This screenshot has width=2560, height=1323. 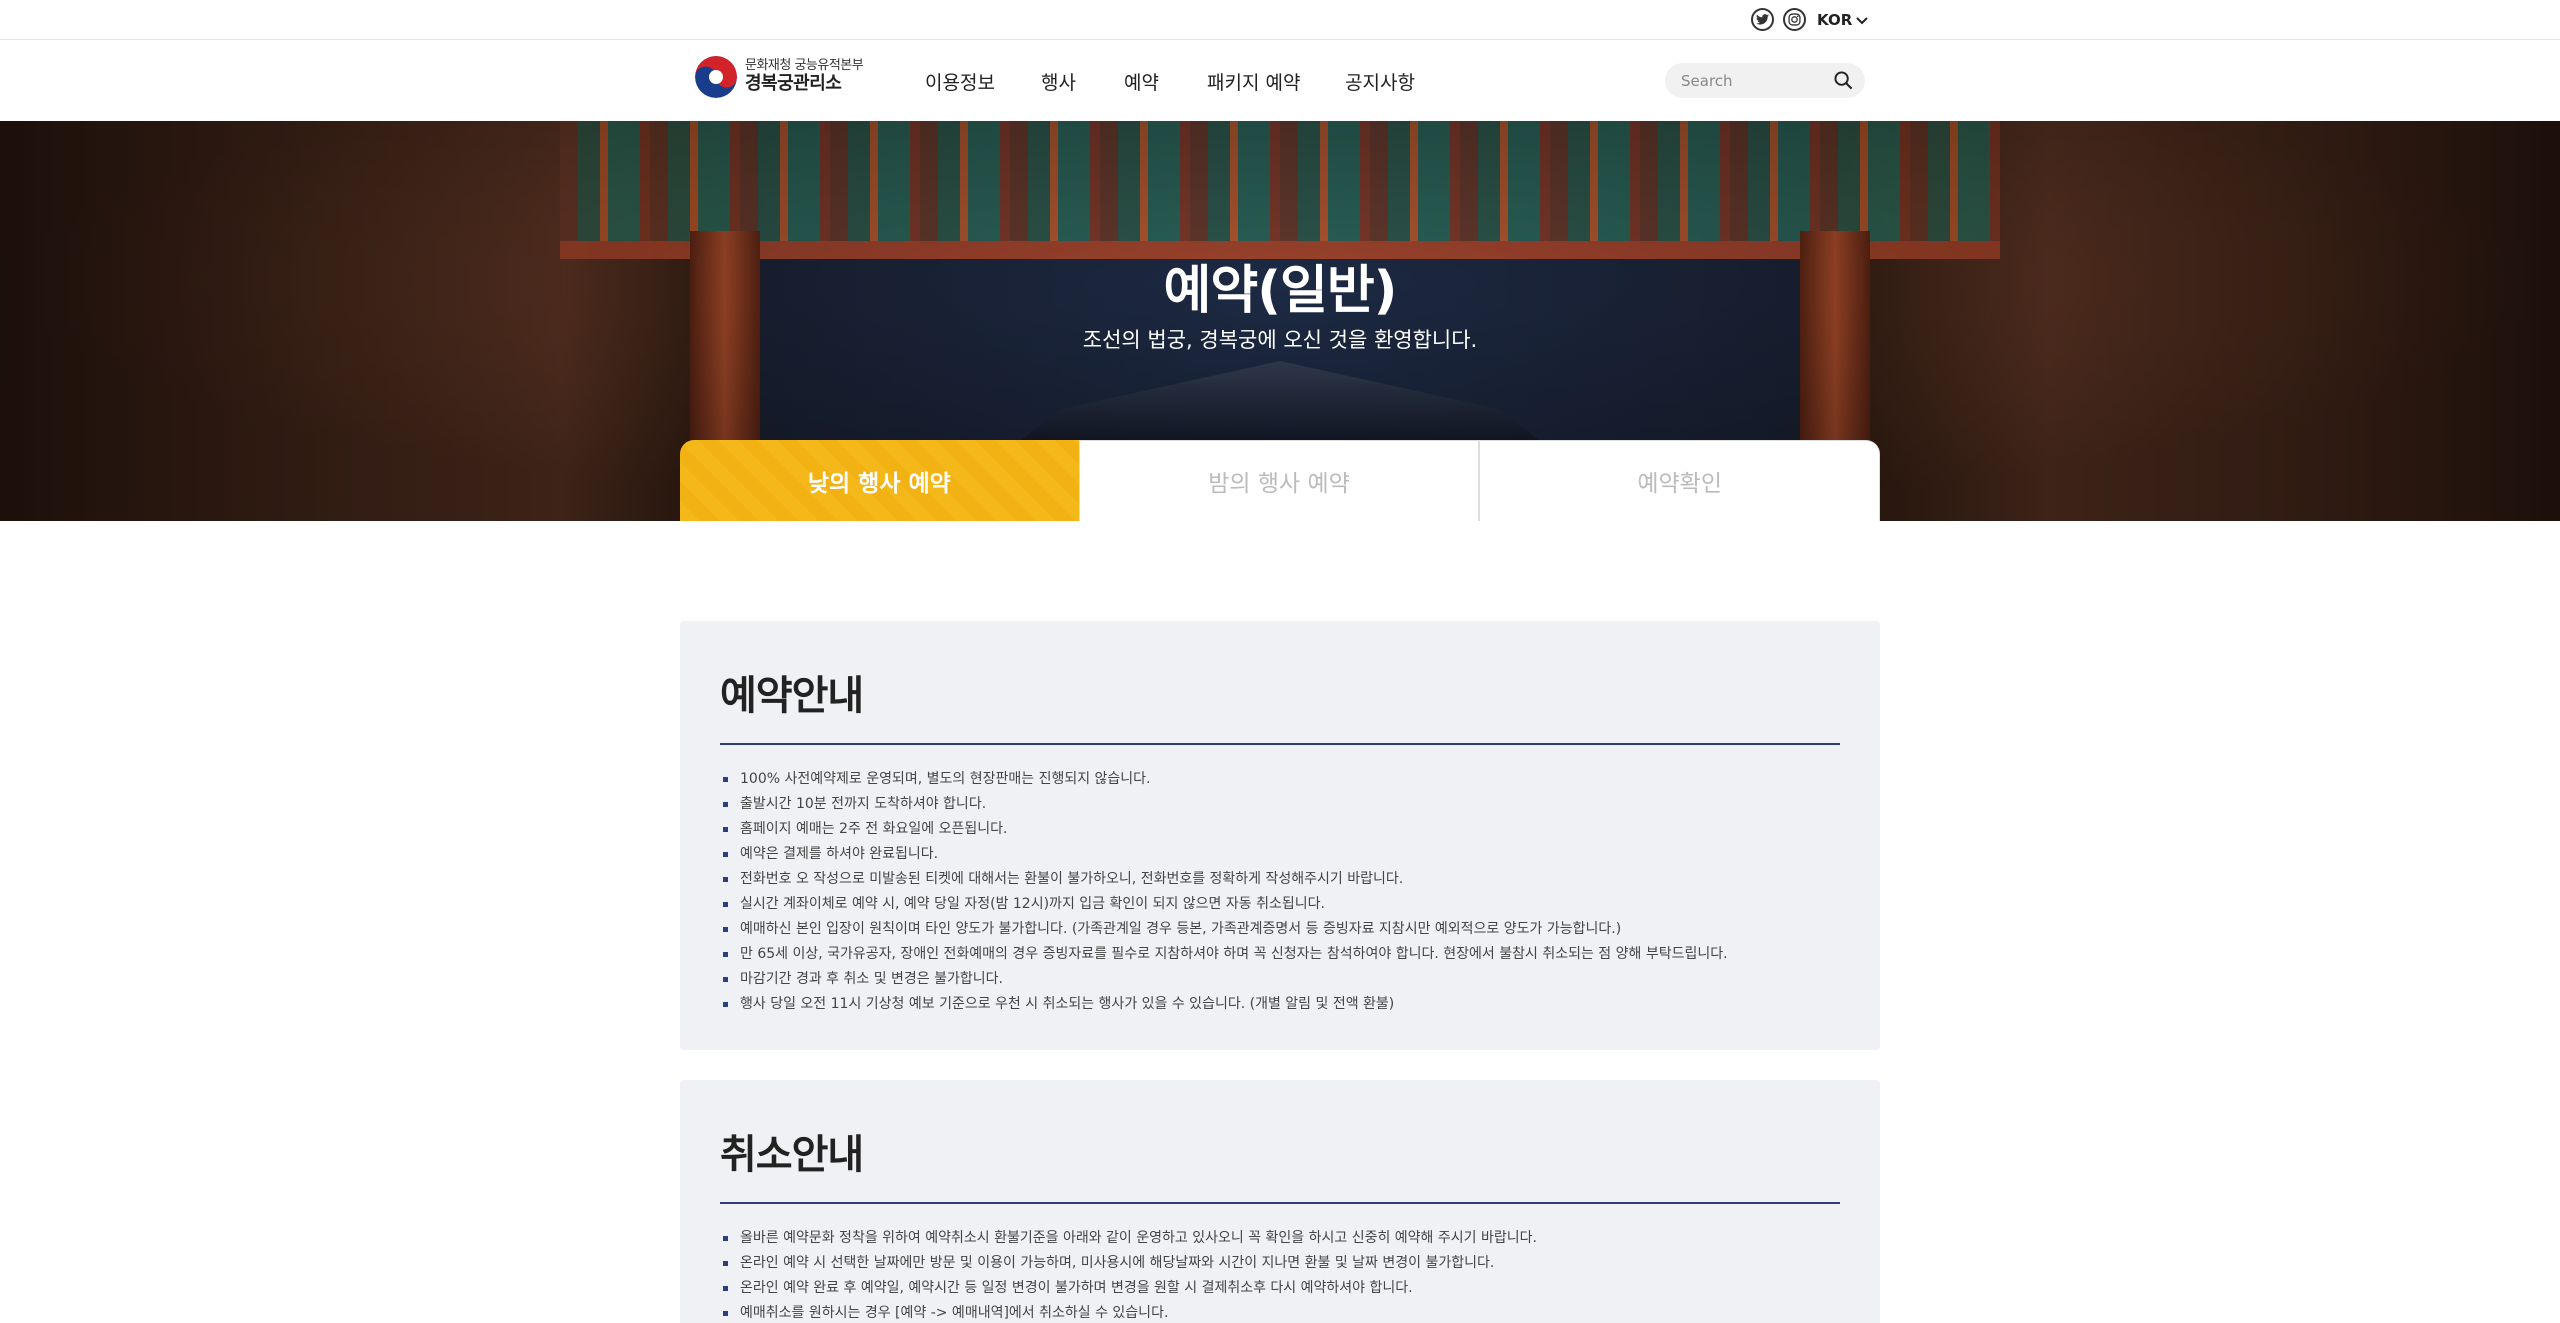 What do you see at coordinates (1380, 81) in the screenshot?
I see `nav-notices: 공지사항` at bounding box center [1380, 81].